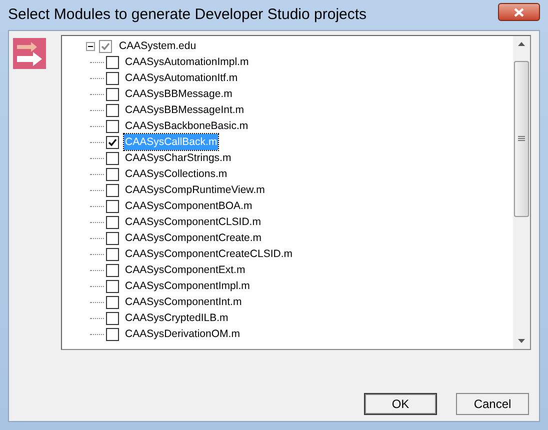 This screenshot has height=430, width=548. What do you see at coordinates (195, 190) in the screenshot?
I see `tree-item: CAASysCompRuntimeView.m` at bounding box center [195, 190].